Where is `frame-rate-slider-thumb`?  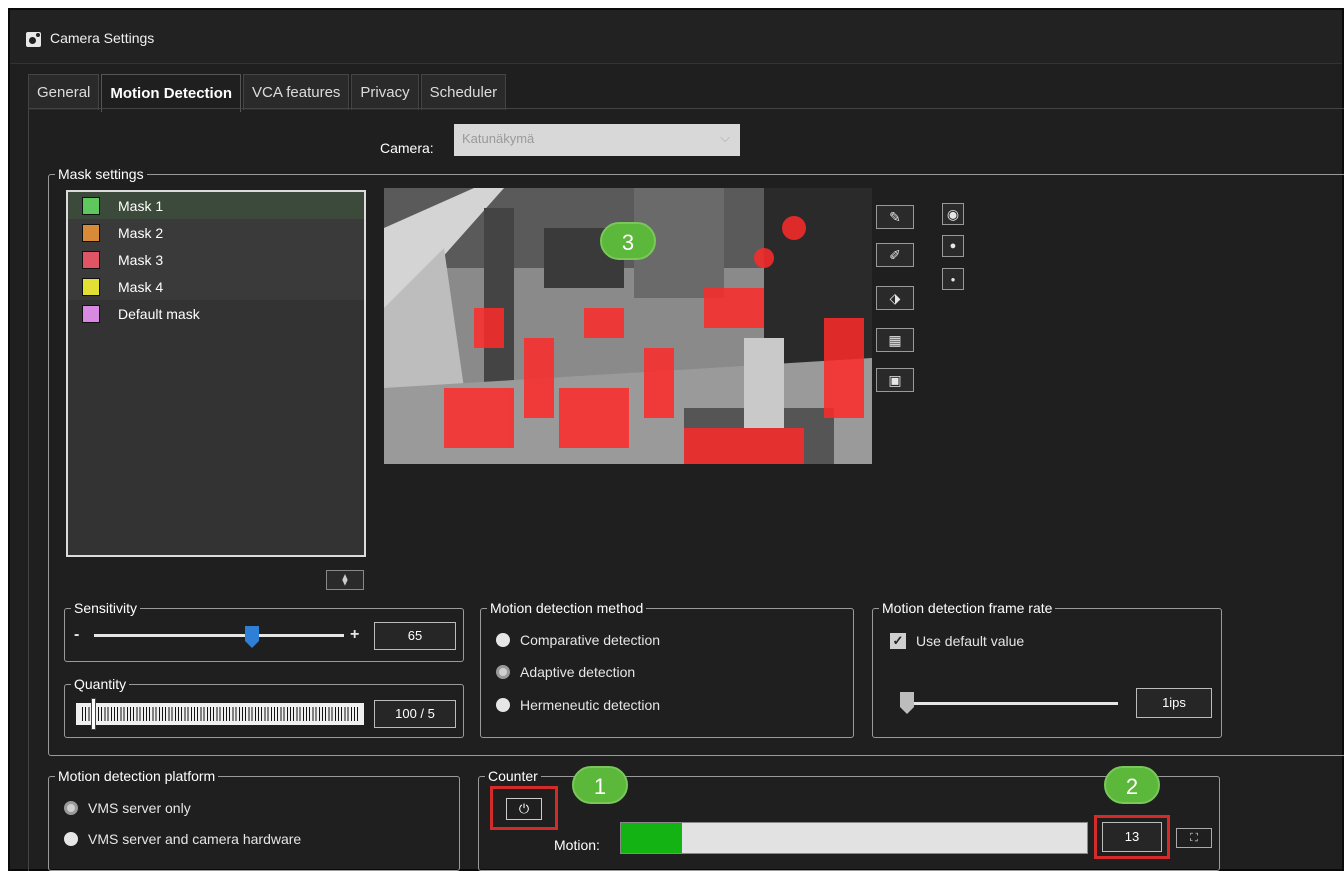
frame-rate-slider-thumb is located at coordinates (907, 703).